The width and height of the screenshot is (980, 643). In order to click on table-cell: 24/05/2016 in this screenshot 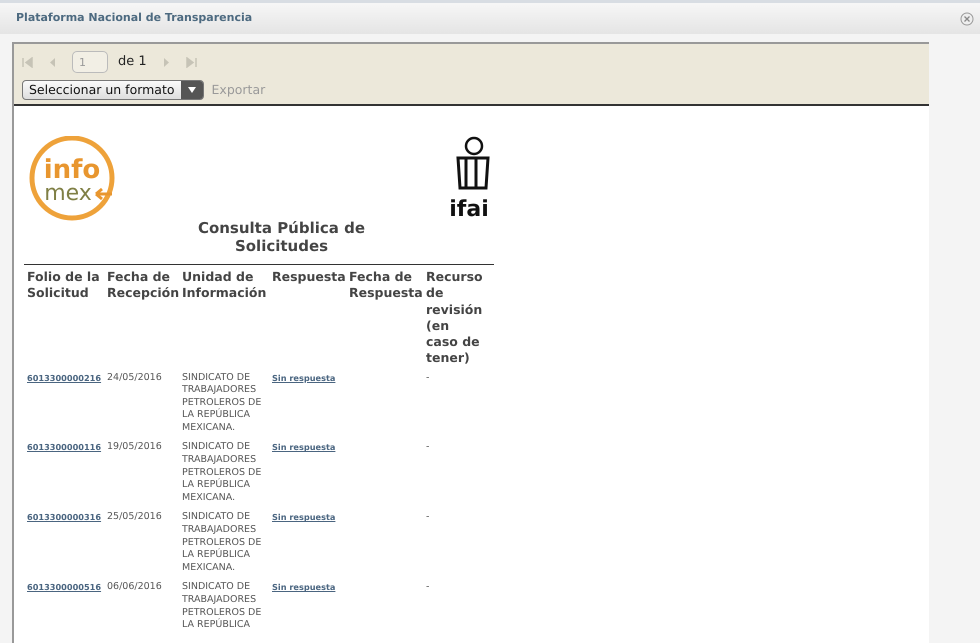, I will do `click(134, 377)`.